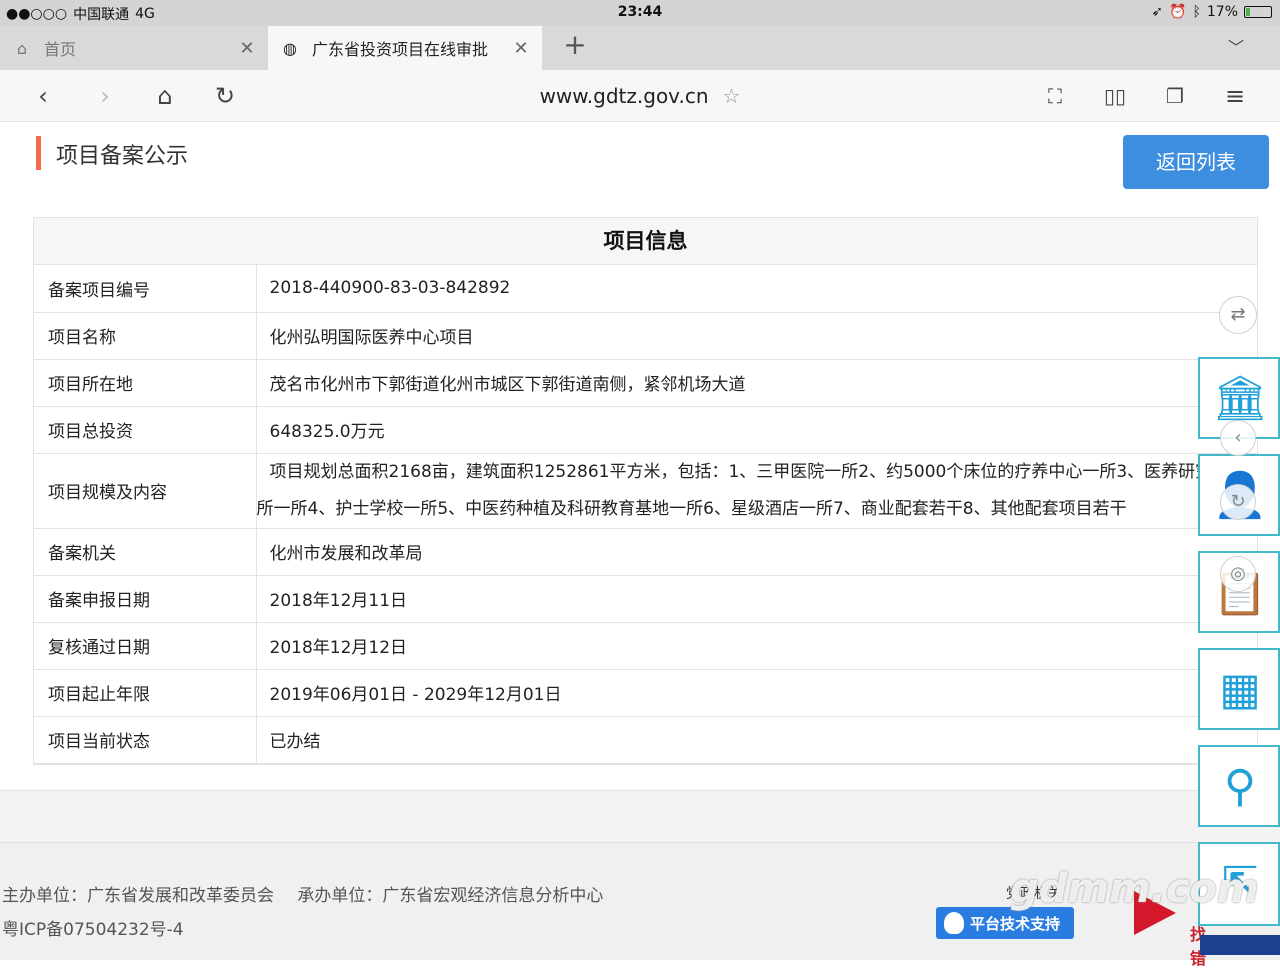 This screenshot has width=1280, height=969. Describe the element at coordinates (640, 48) in the screenshot. I see `tab-strip: ⌂ 首页 ✕ ◍ 广东省投资项目在线审批 ✕ + ﹀` at that location.